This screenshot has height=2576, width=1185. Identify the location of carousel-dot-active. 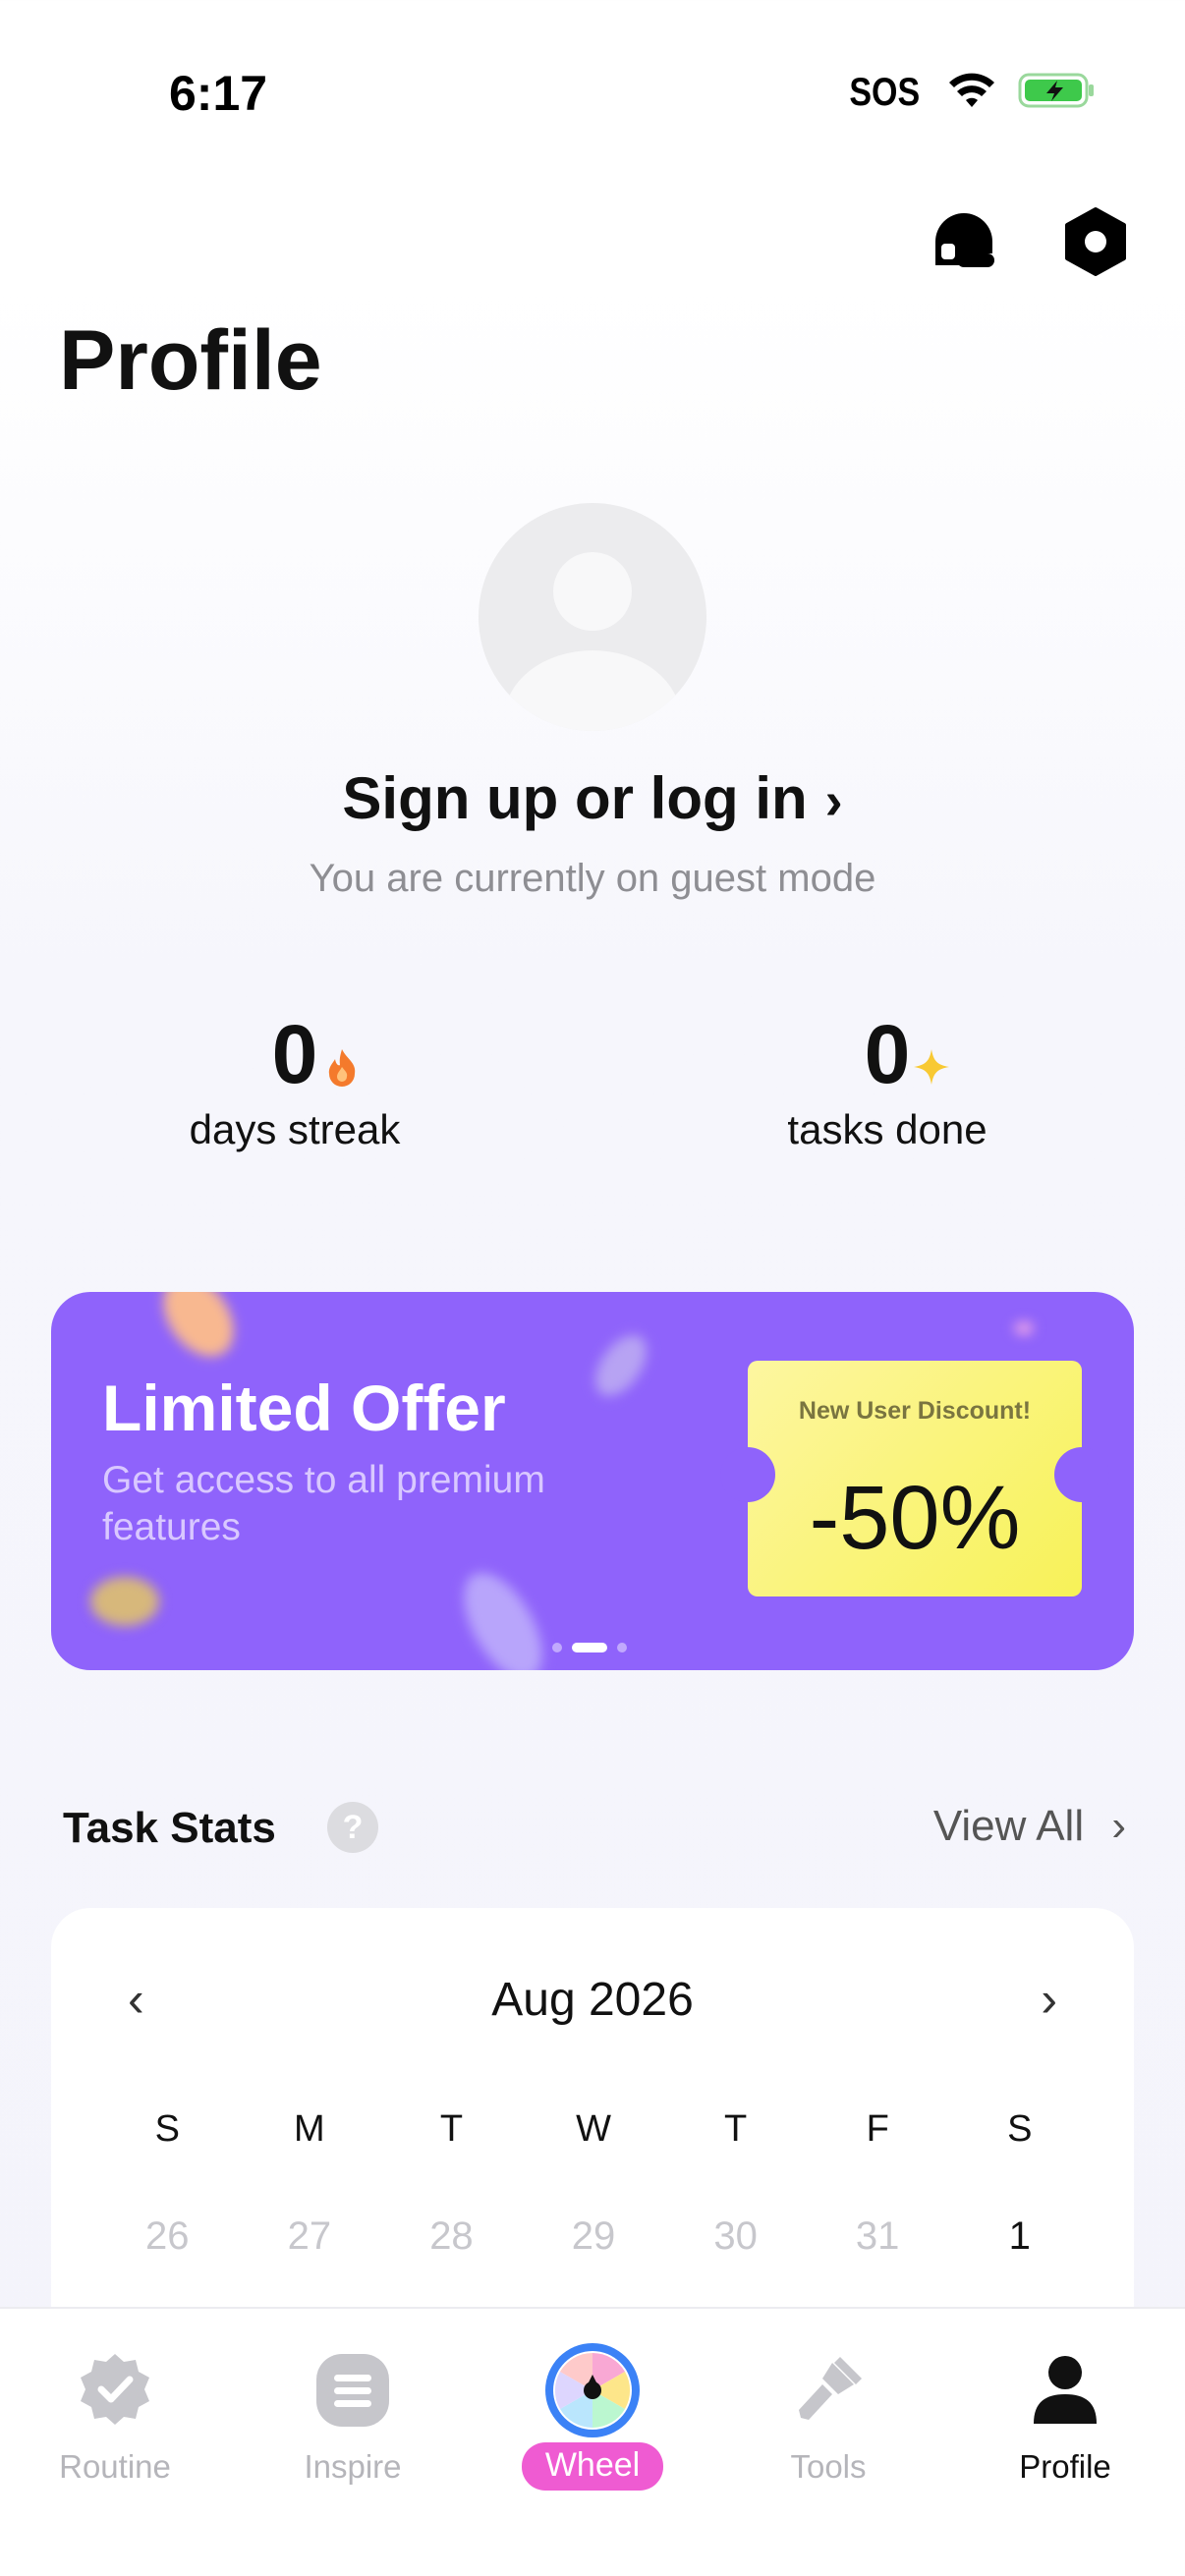
(590, 1647).